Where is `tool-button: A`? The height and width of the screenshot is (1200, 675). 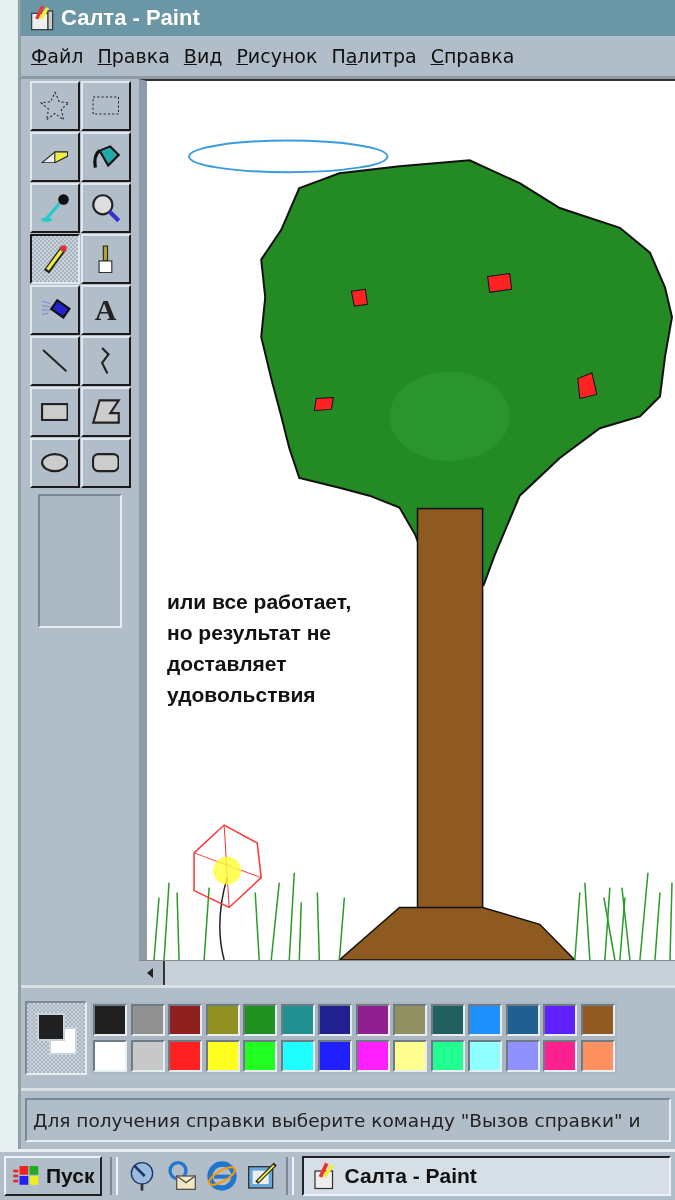
tool-button: A is located at coordinates (105, 310).